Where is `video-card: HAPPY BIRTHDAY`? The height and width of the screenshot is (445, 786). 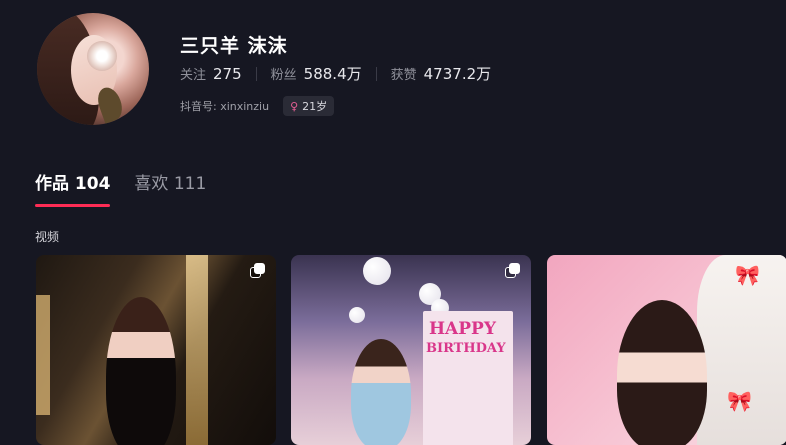
video-card: HAPPY BIRTHDAY is located at coordinates (411, 350).